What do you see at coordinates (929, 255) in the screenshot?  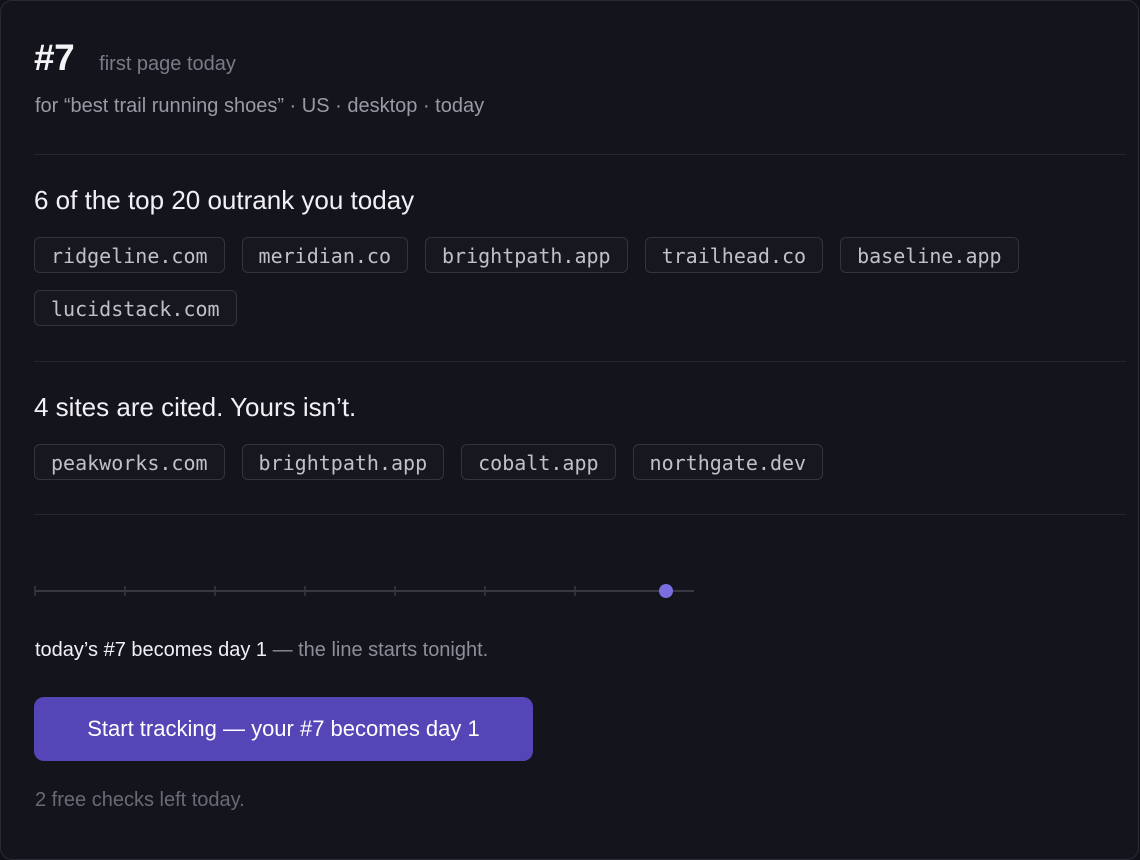 I see `domain-chip: baseline.app` at bounding box center [929, 255].